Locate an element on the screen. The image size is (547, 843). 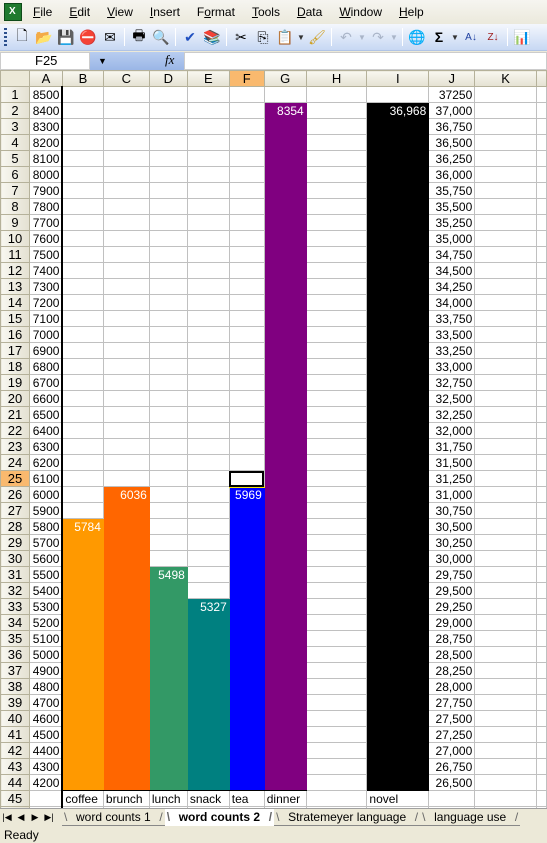
cell-d9 is located at coordinates (168, 222).